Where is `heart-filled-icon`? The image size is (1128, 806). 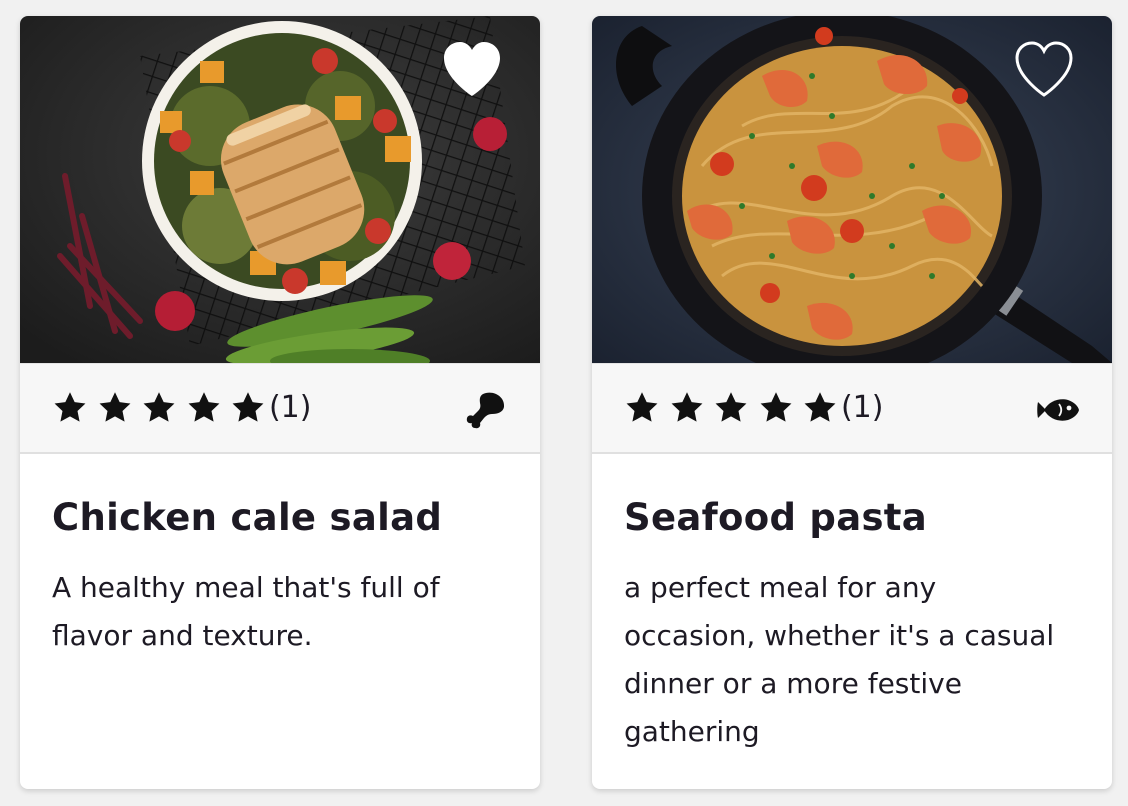
heart-filled-icon is located at coordinates (472, 69).